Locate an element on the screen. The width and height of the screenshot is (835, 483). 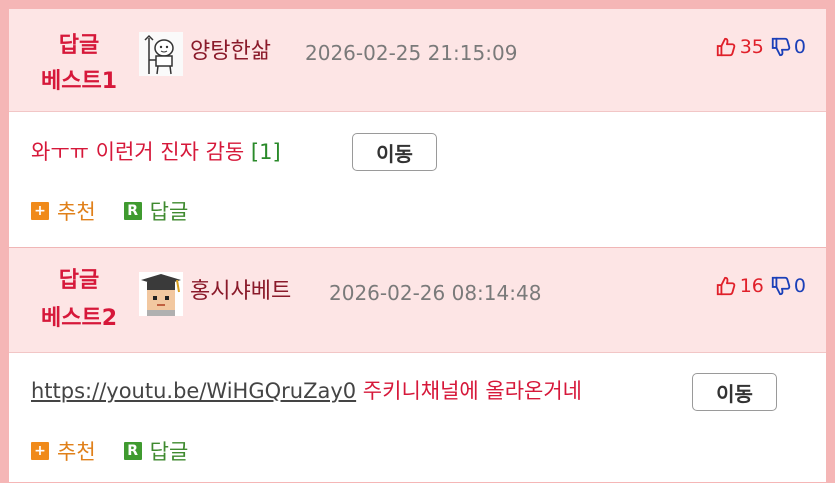
nickname: 양탕한삶 is located at coordinates (230, 52).